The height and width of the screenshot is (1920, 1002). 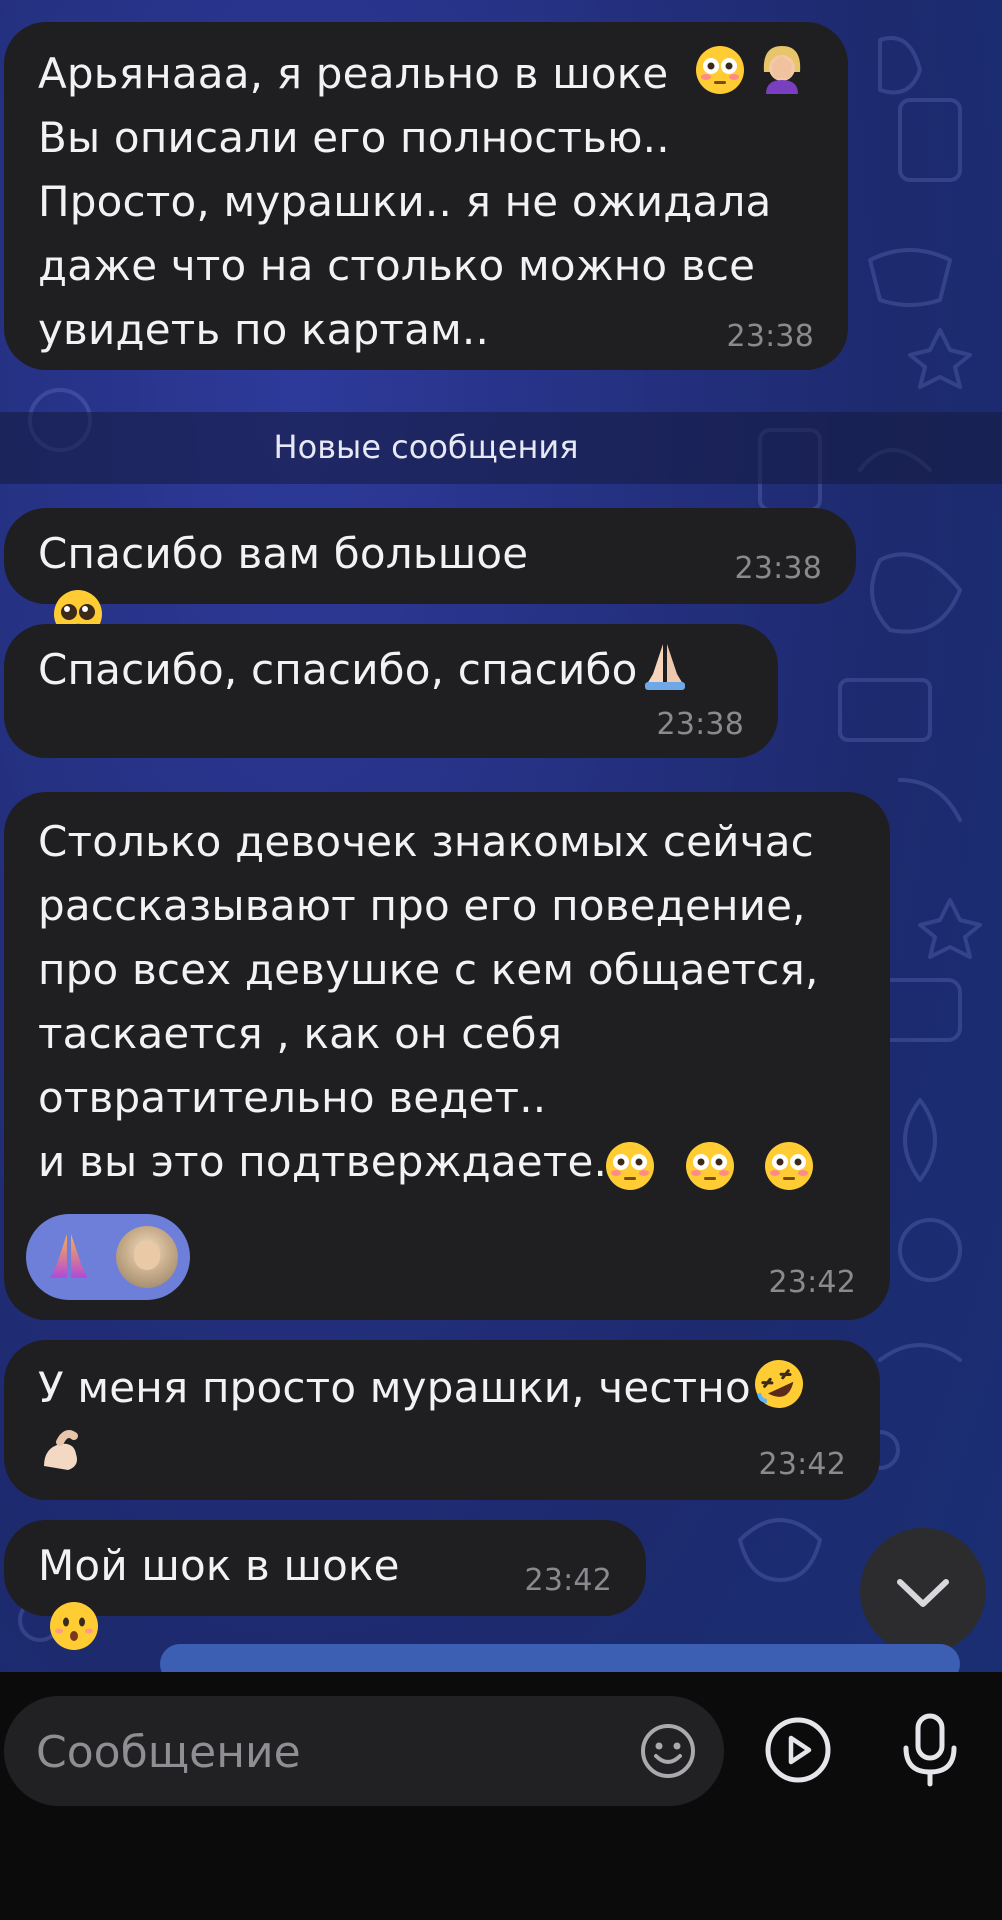 I want to click on reaction-avatar, so click(x=147, y=1257).